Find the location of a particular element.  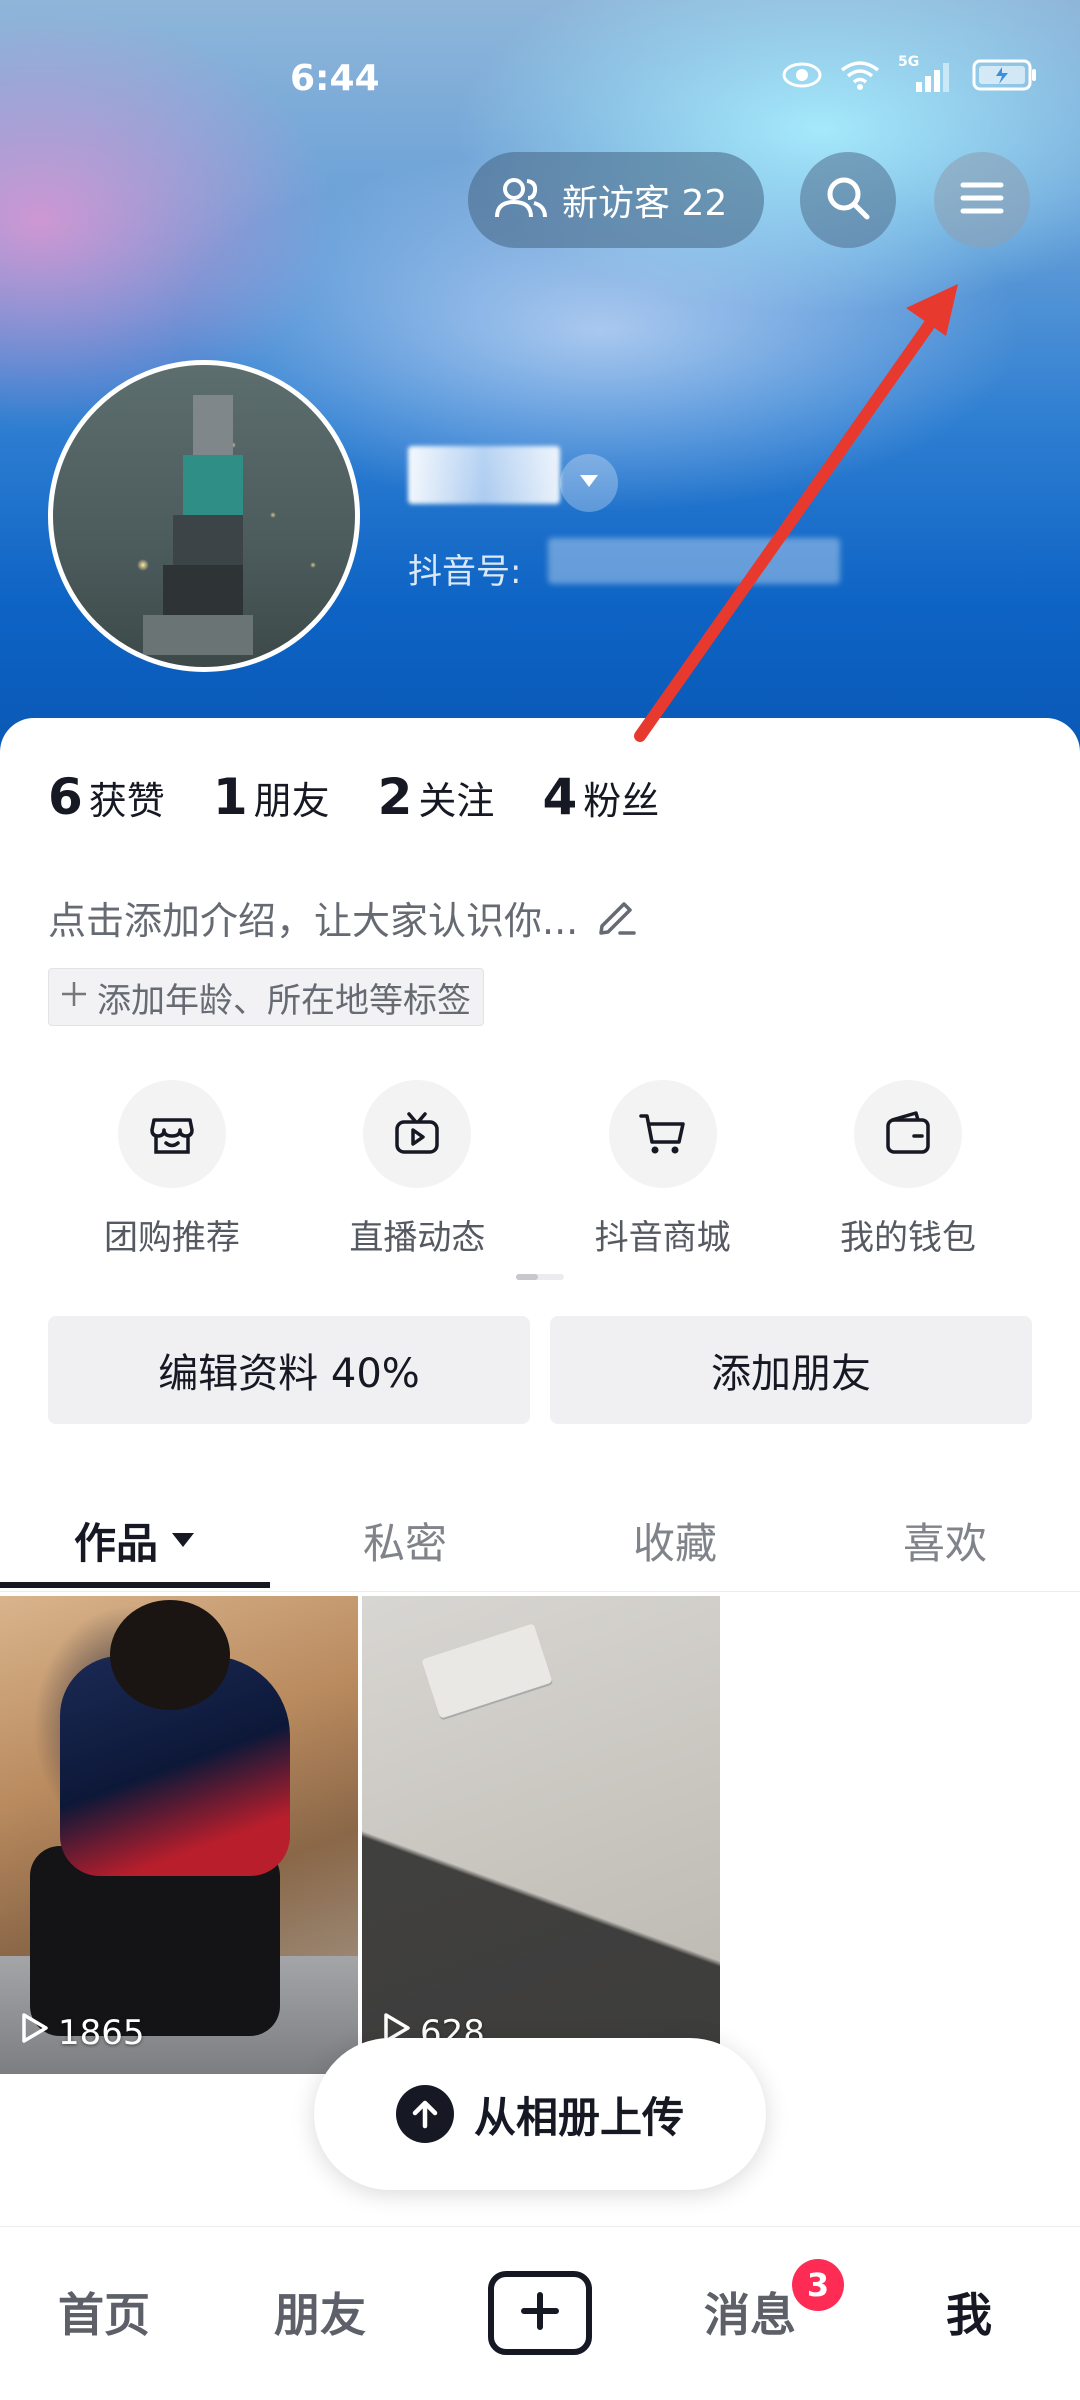

nav-messages: 消息 is located at coordinates (750, 2312).